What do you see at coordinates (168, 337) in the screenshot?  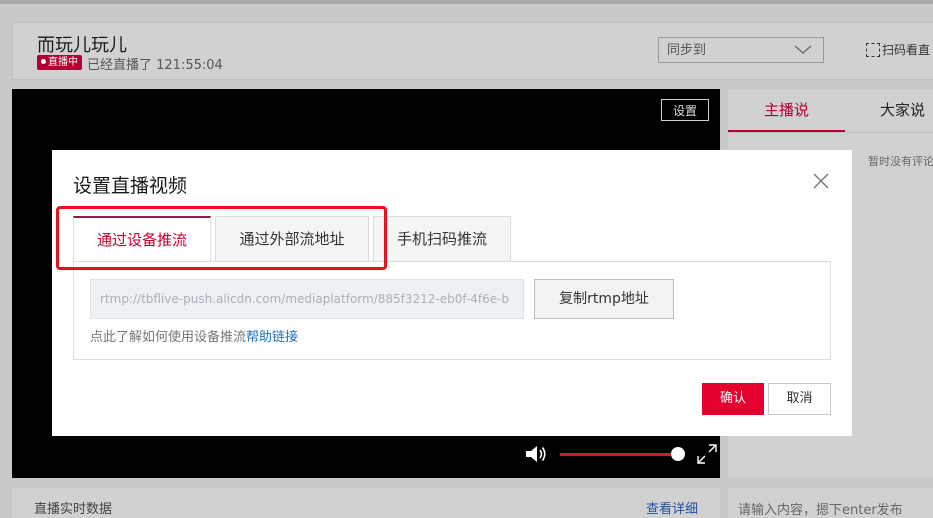 I see `help-text-label: 点此了解如何使用设备推流` at bounding box center [168, 337].